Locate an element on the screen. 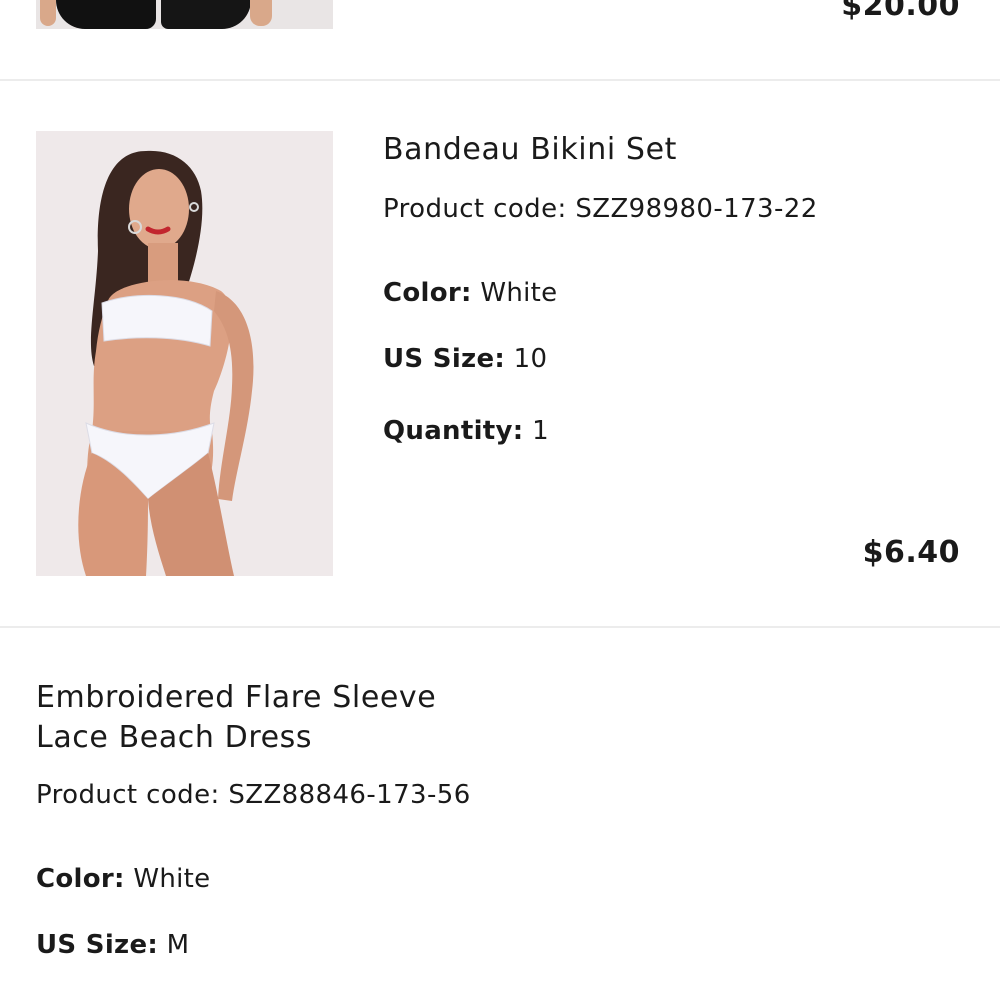 This screenshot has height=1000, width=1000. quantity-value: 1 is located at coordinates (540, 431).